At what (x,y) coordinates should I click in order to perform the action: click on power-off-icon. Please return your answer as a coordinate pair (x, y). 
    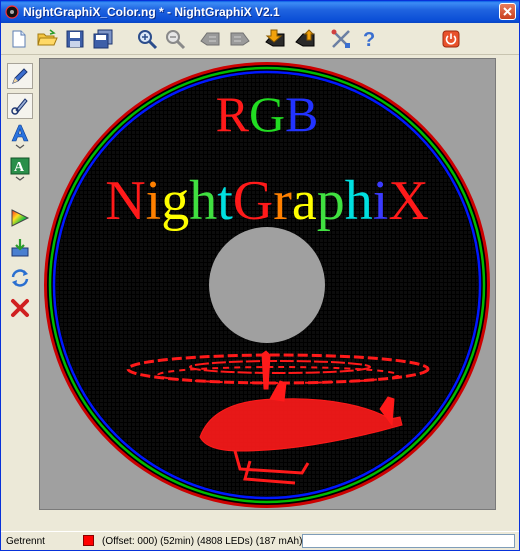
    Looking at the image, I should click on (451, 39).